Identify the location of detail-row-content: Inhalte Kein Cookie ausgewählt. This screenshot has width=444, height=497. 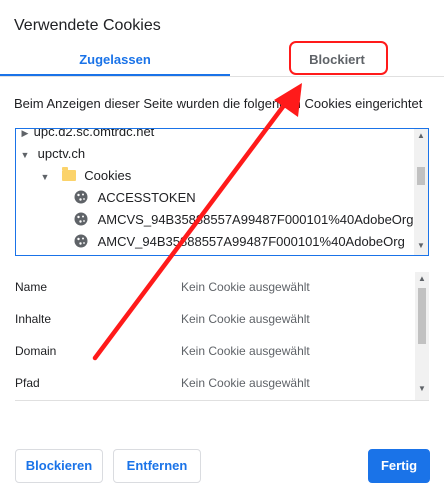
(215, 319).